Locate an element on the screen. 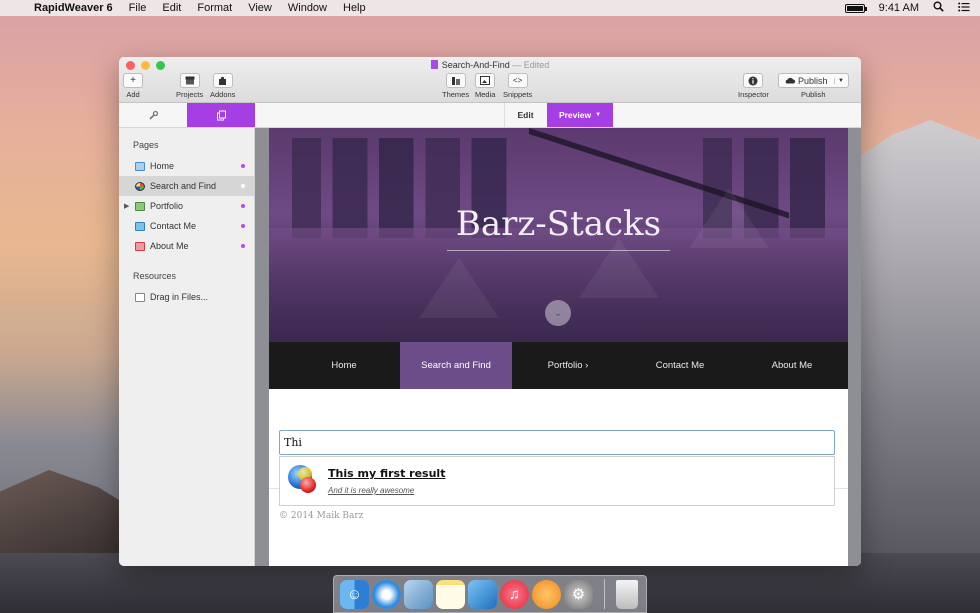 Image resolution: width=980 pixels, height=613 pixels. publish-button: Publish is located at coordinates (806, 81).